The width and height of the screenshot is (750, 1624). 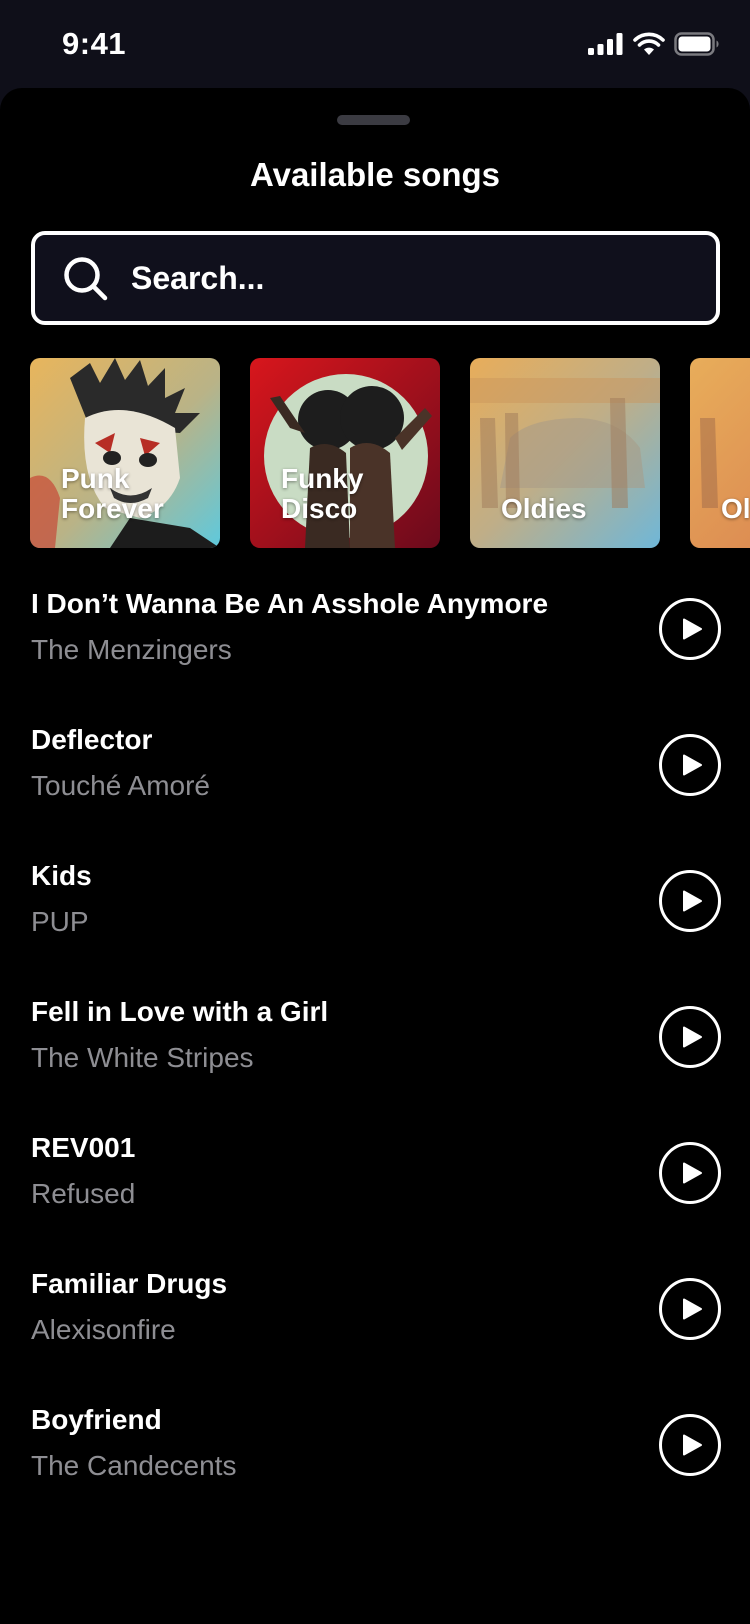 I want to click on playlist-card-punk-forever: Punk Forever, so click(x=125, y=453).